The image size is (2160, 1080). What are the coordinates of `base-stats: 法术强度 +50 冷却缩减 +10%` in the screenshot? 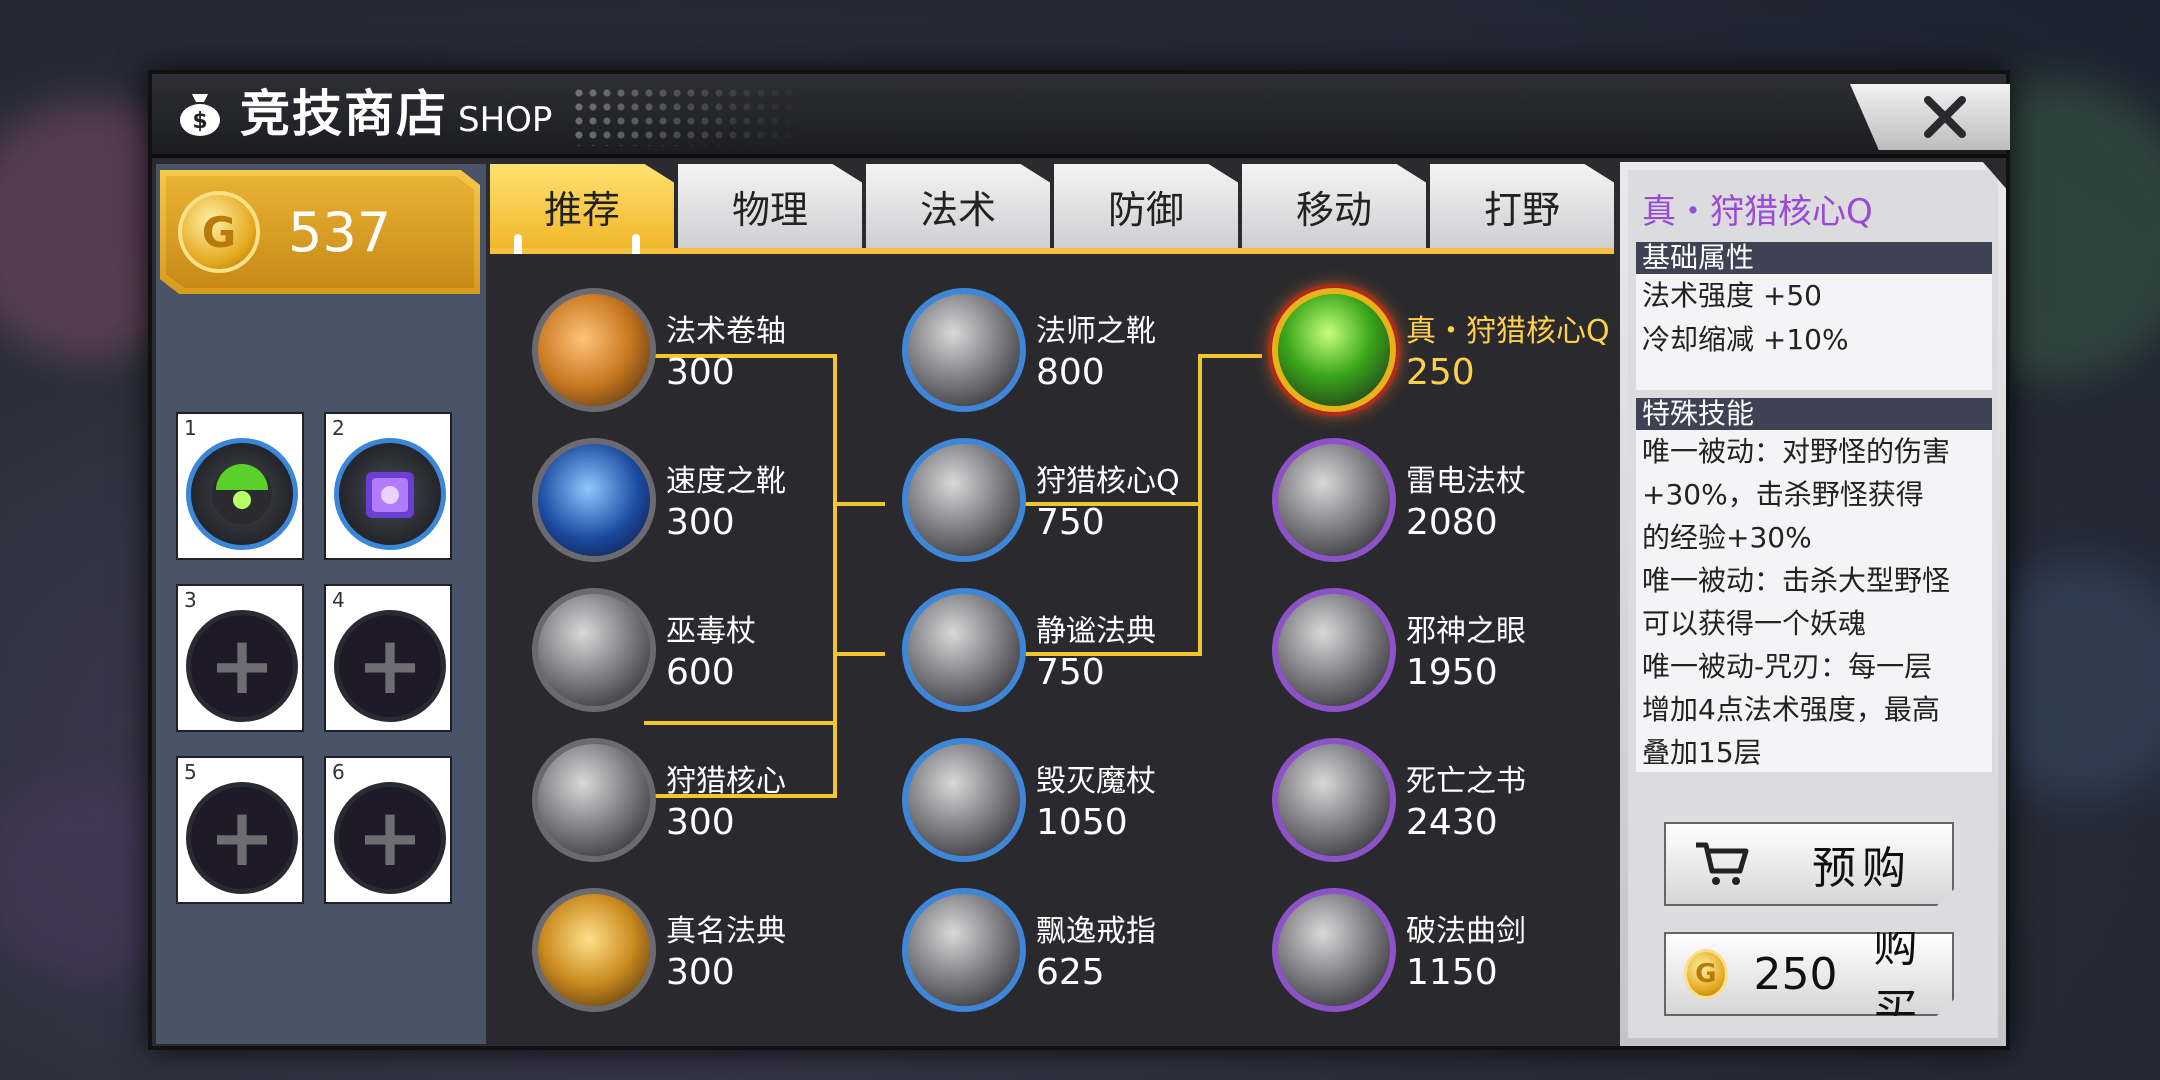 It's located at (1814, 332).